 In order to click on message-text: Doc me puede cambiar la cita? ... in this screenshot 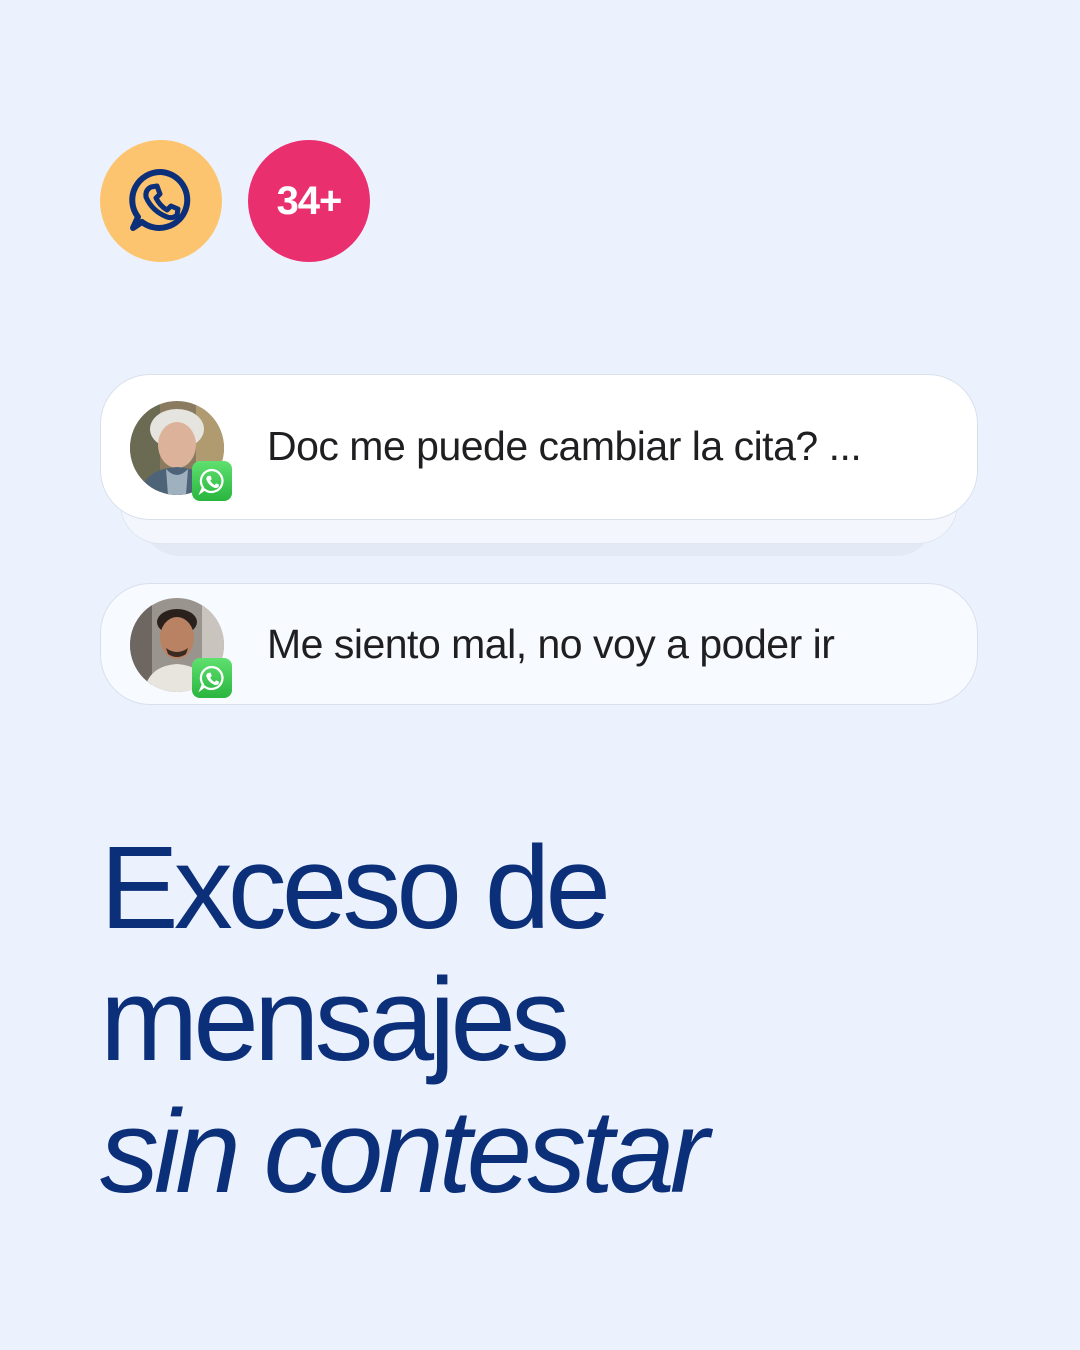, I will do `click(564, 446)`.